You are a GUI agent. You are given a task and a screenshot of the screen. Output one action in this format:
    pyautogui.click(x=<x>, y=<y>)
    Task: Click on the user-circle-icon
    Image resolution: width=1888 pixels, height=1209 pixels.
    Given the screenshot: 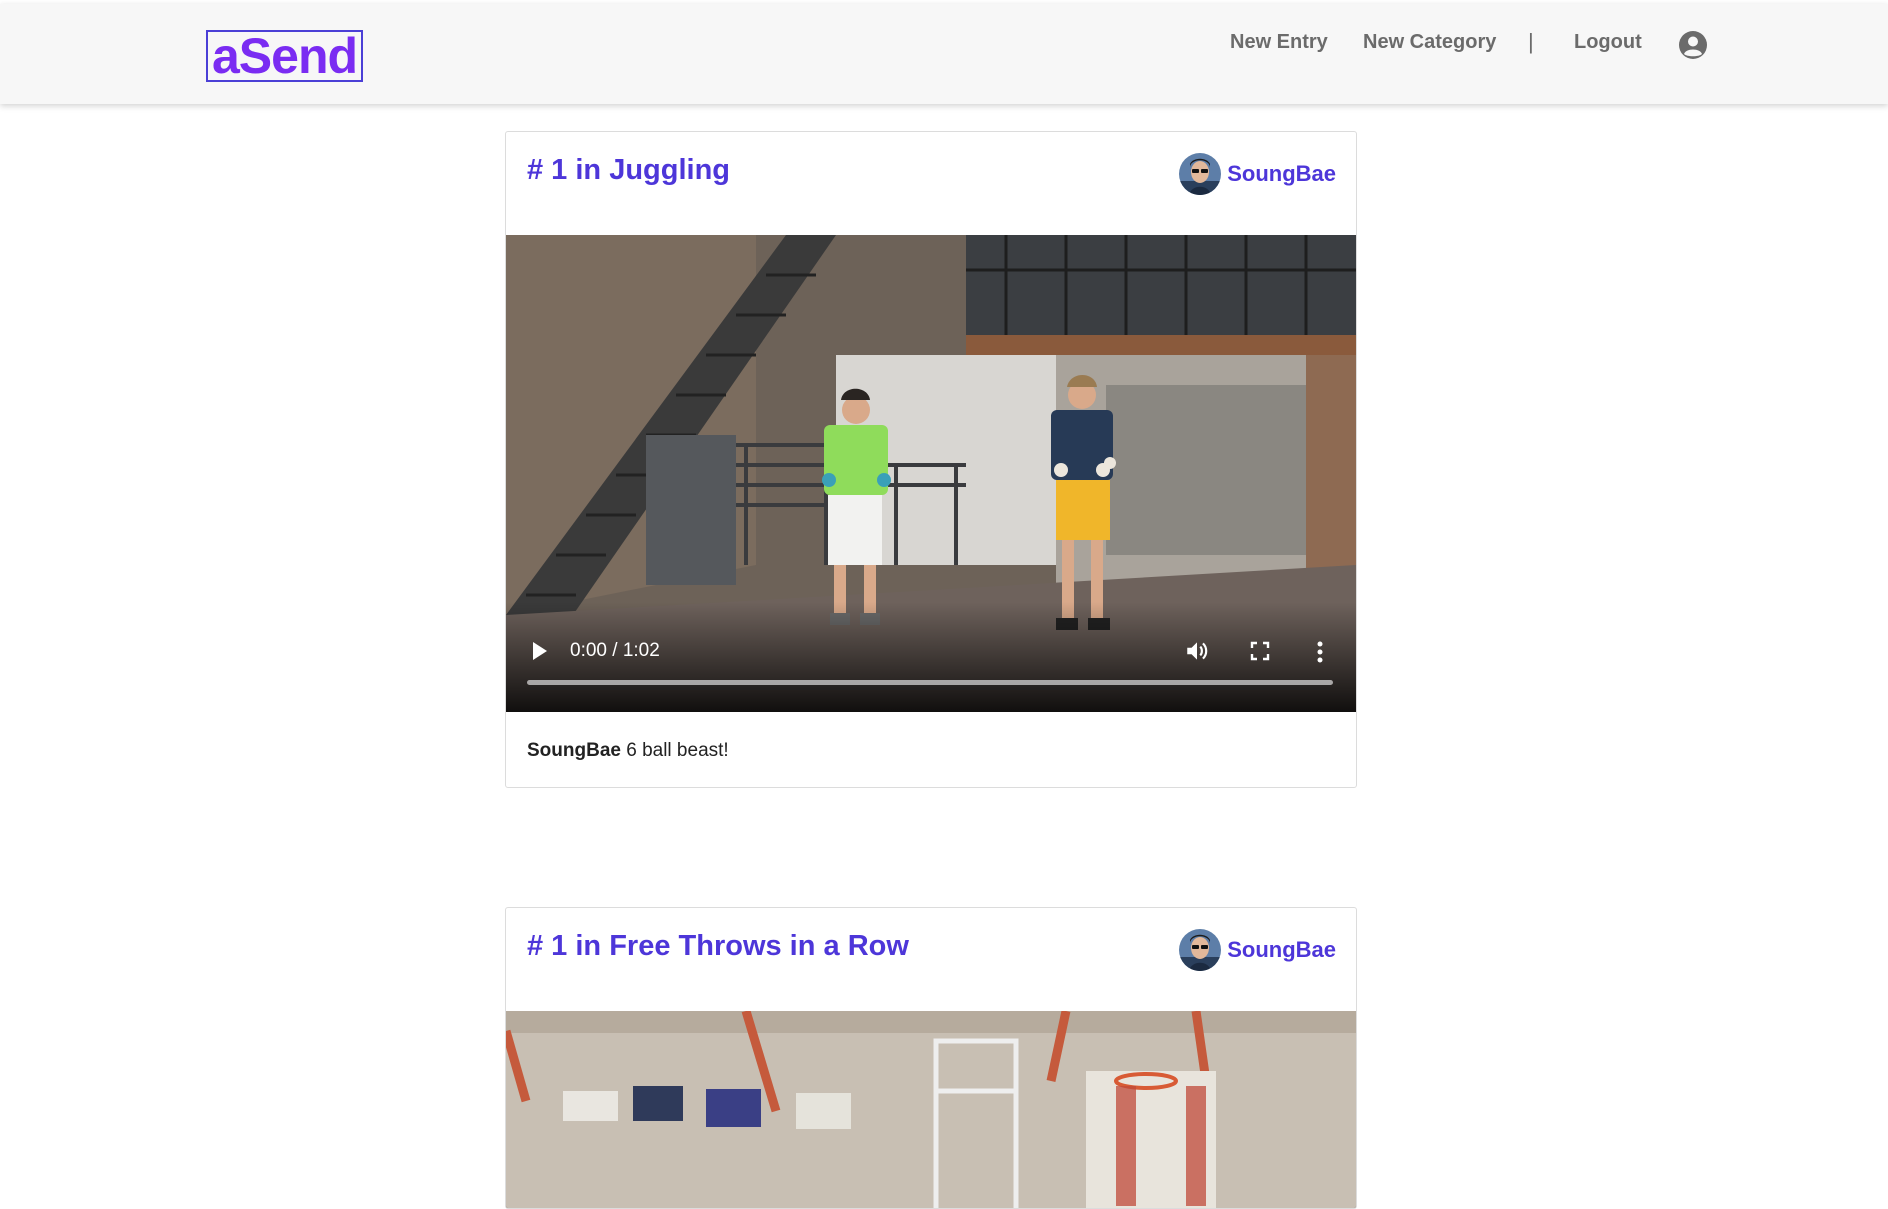 What is the action you would take?
    pyautogui.click(x=1693, y=45)
    